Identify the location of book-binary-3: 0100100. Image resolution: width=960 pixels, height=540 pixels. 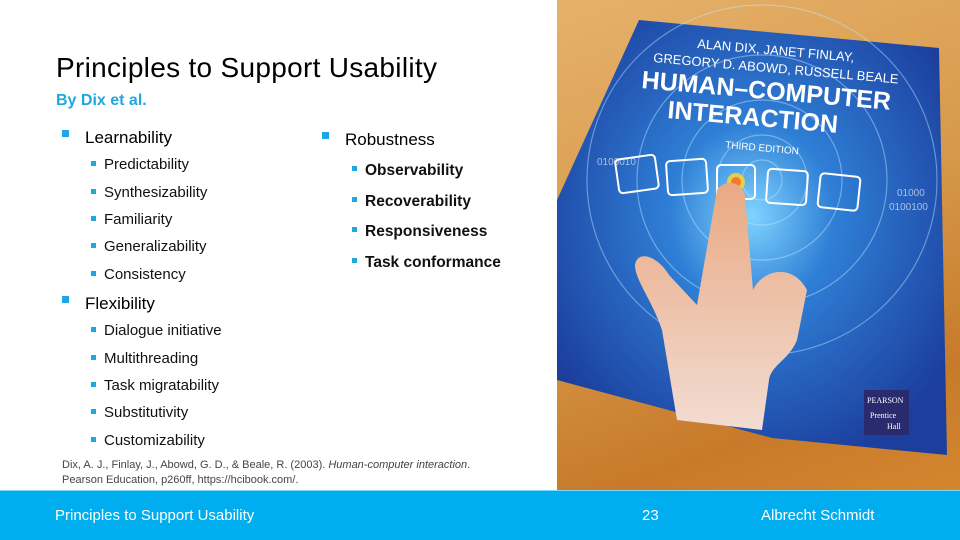
(908, 207).